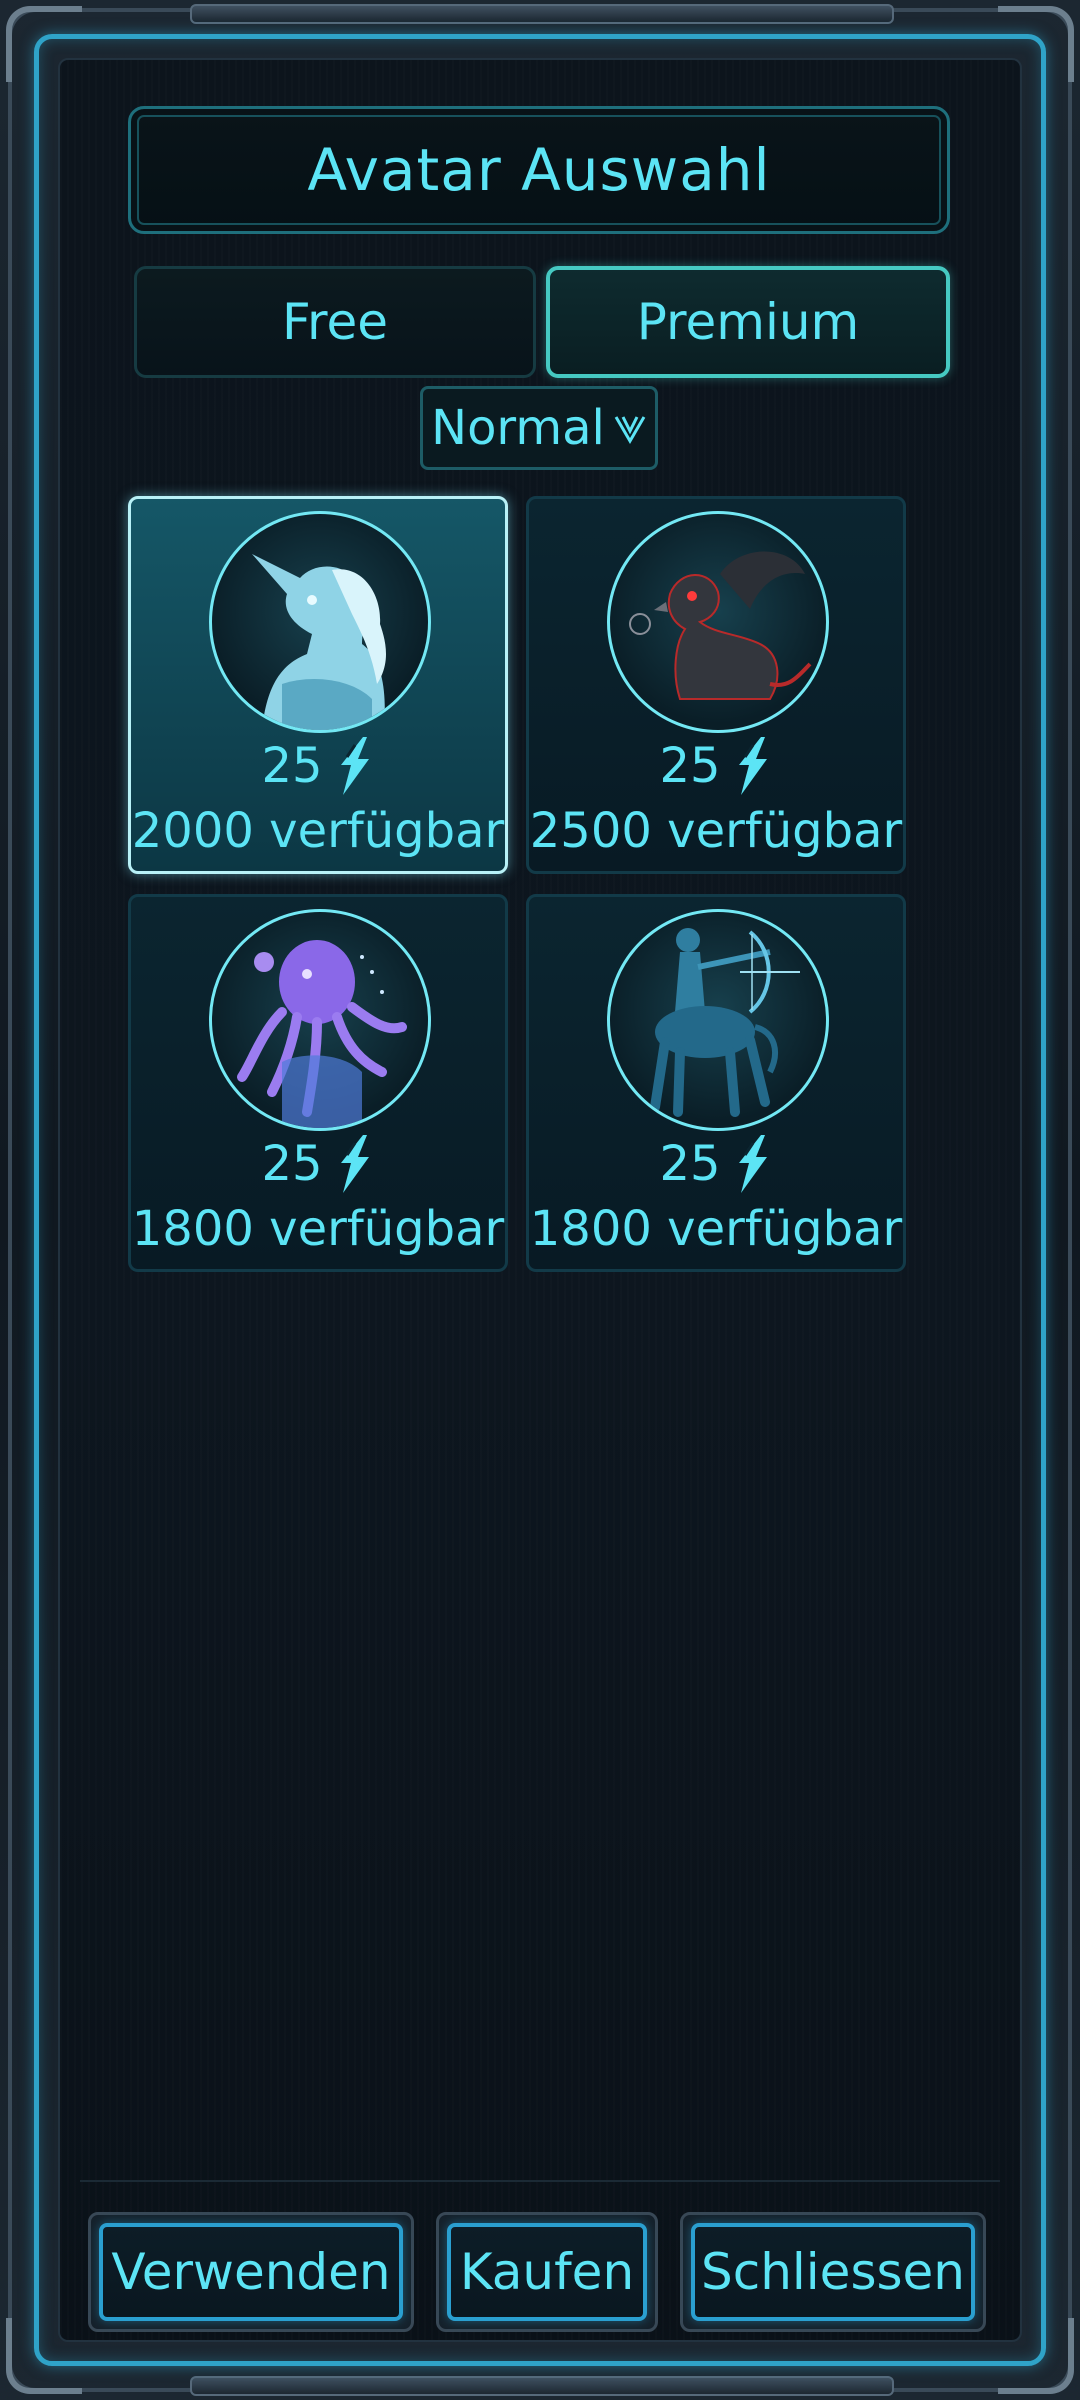 Image resolution: width=1080 pixels, height=2400 pixels. Describe the element at coordinates (630, 428) in the screenshot. I see `chevron-down-icon` at that location.